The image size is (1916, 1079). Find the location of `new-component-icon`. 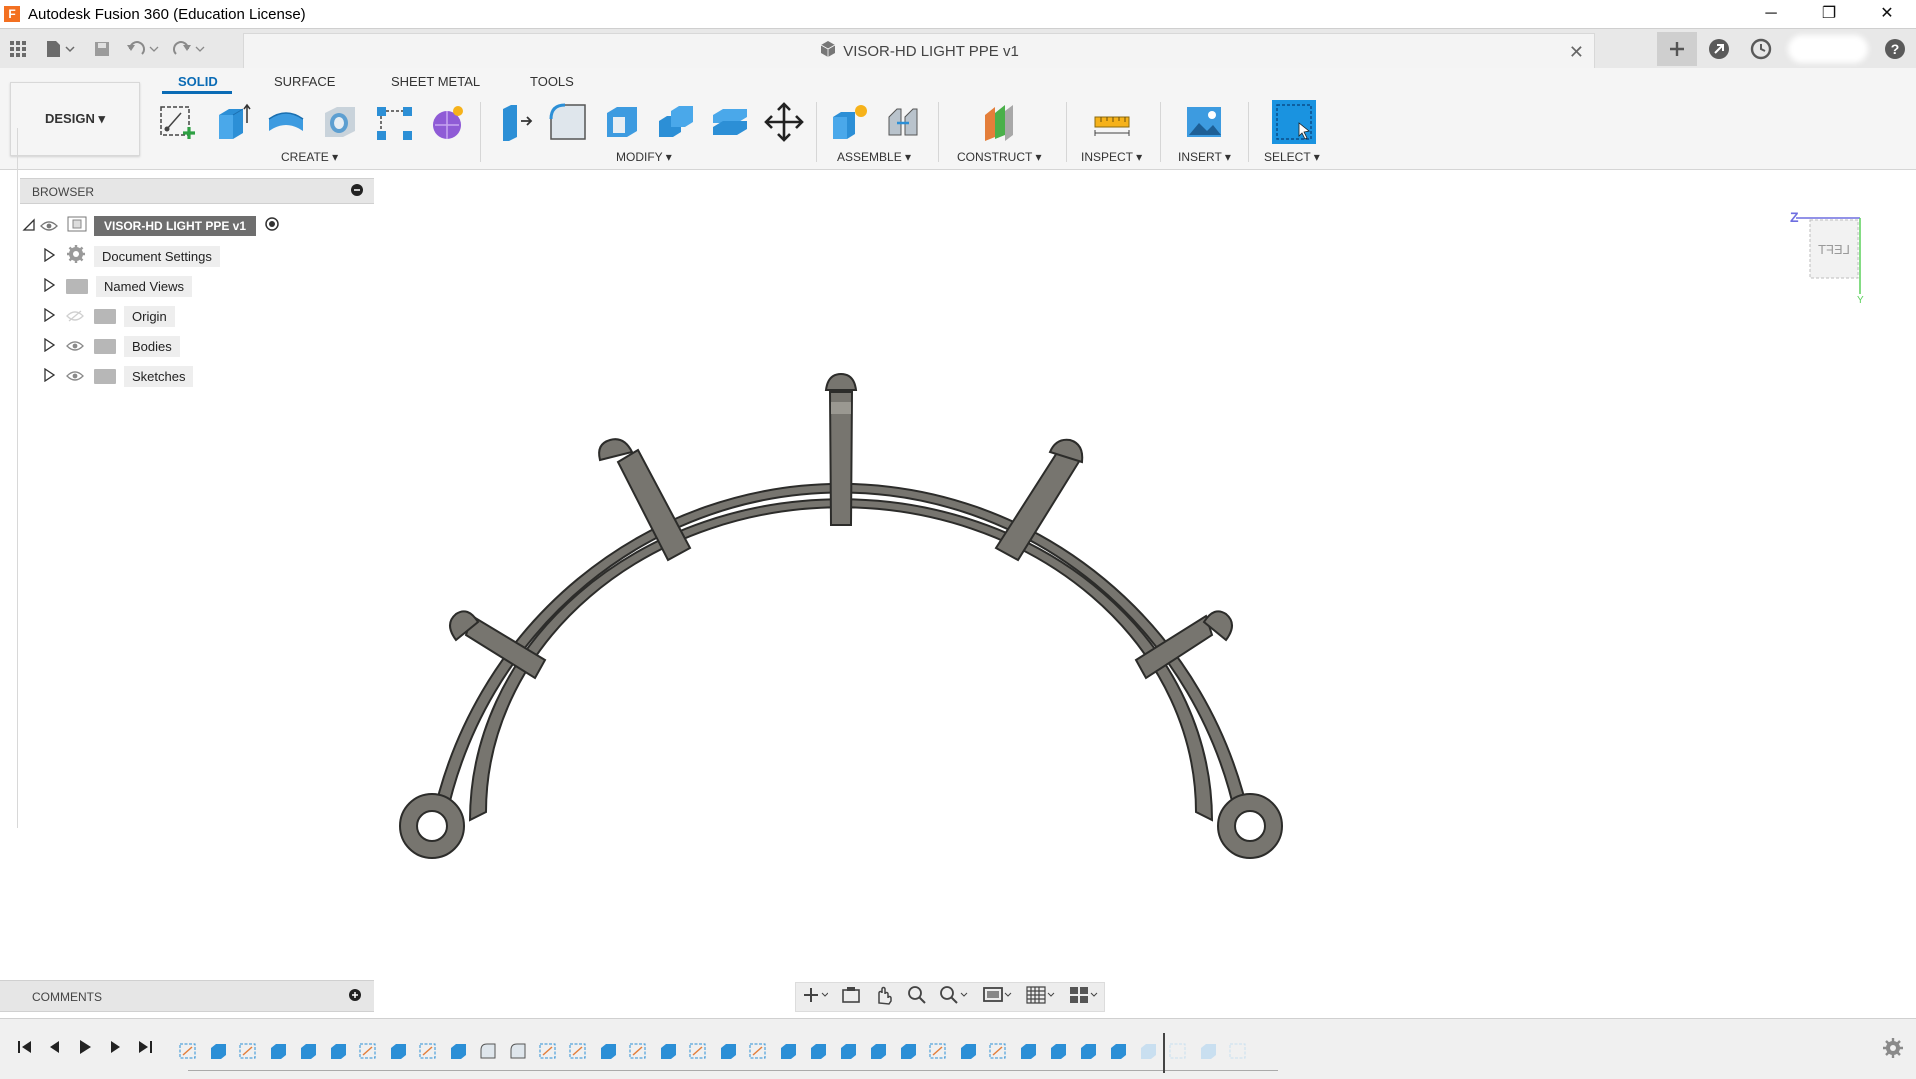

new-component-icon is located at coordinates (850, 122).